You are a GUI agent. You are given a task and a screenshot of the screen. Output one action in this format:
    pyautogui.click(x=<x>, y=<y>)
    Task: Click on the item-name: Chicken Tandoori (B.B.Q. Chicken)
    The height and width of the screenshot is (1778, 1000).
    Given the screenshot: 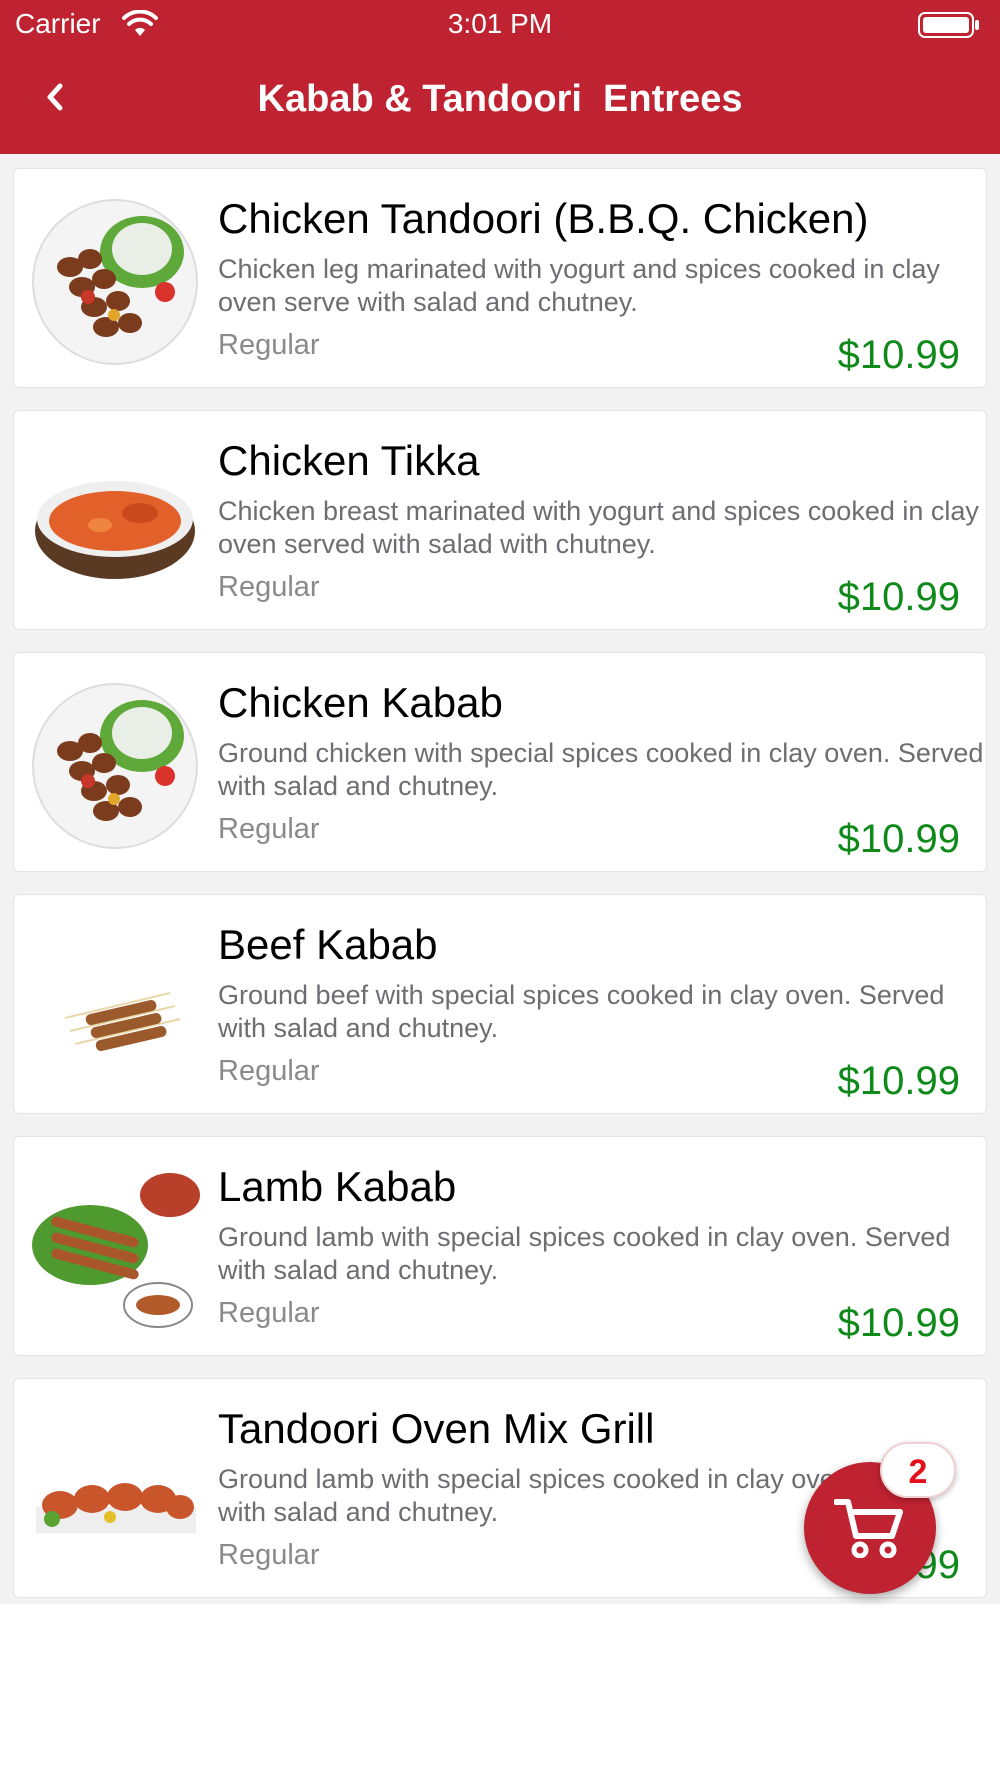 What is the action you would take?
    pyautogui.click(x=543, y=218)
    